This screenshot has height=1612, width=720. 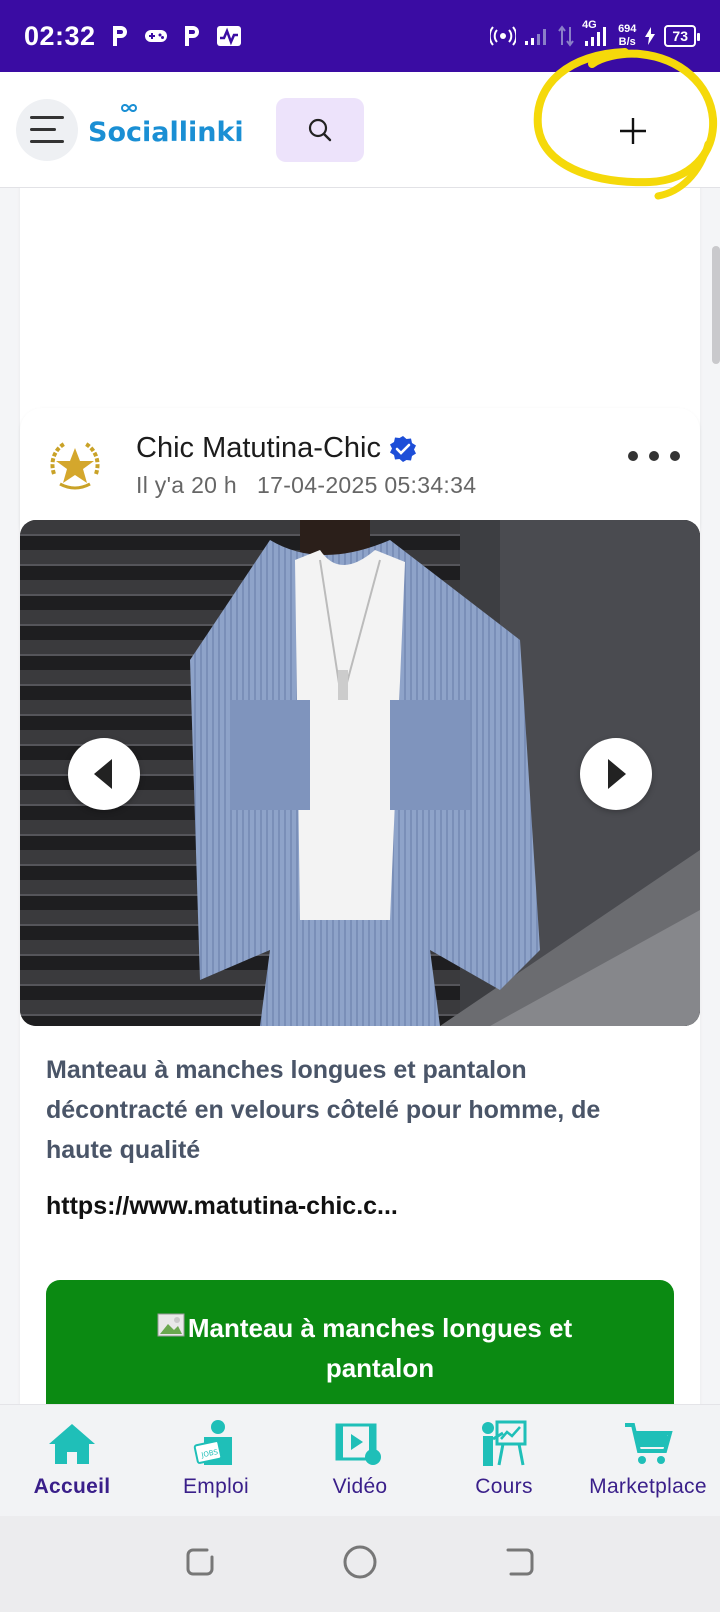 I want to click on back-button, so click(x=520, y=1564).